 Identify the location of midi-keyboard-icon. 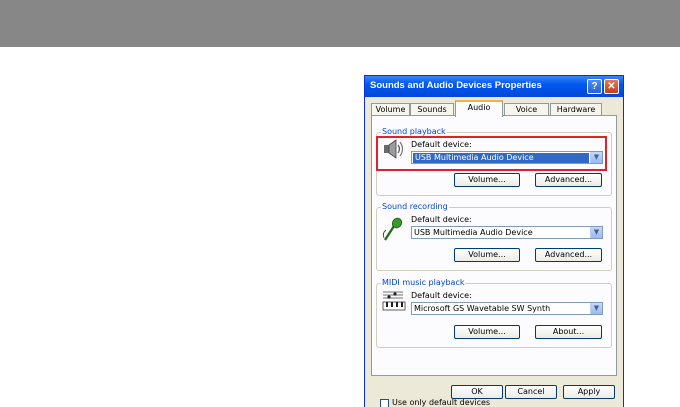
(394, 301).